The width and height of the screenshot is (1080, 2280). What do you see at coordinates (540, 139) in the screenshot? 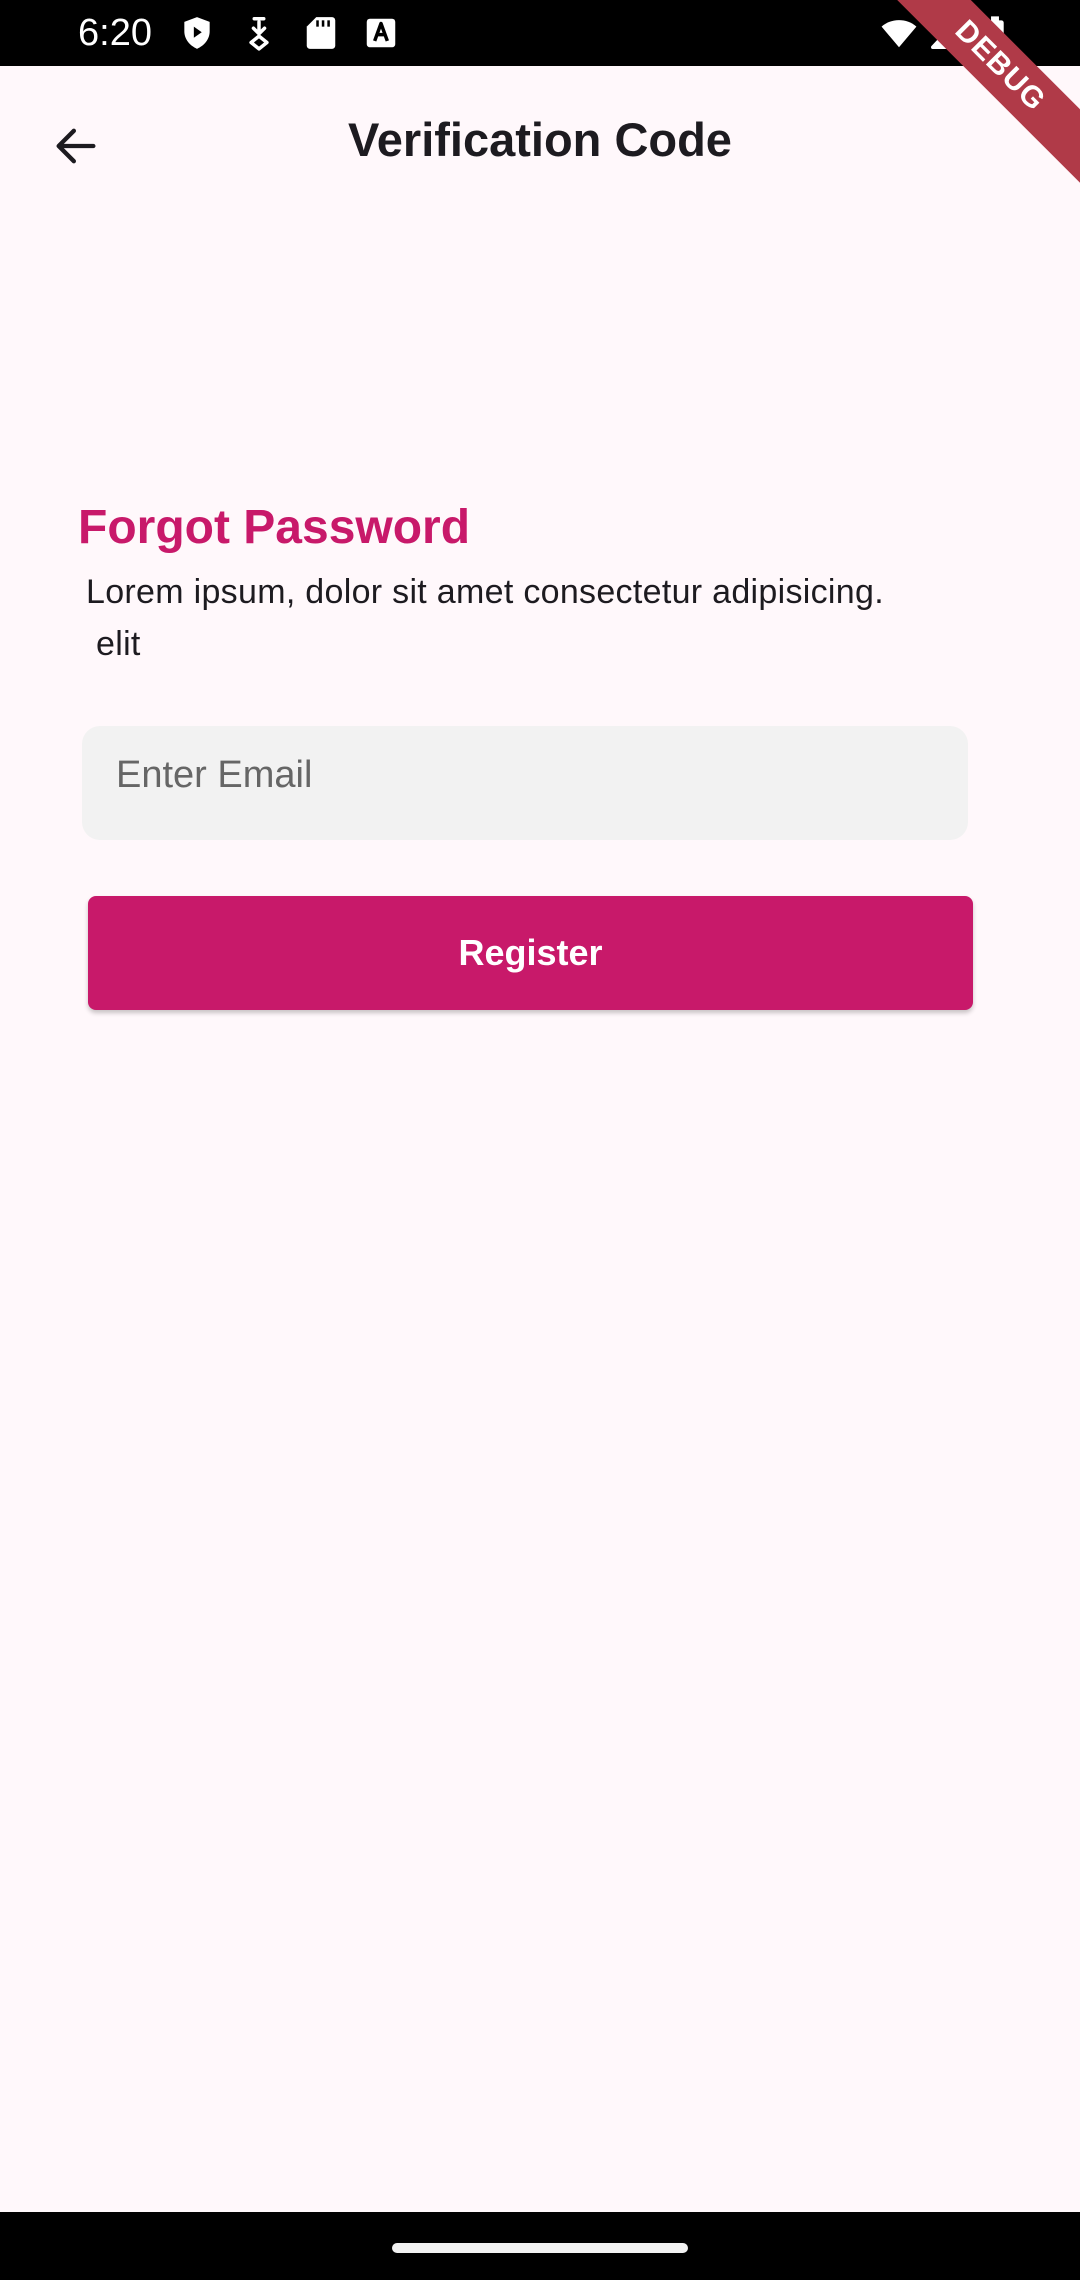
I see `page-title: Verification Code` at bounding box center [540, 139].